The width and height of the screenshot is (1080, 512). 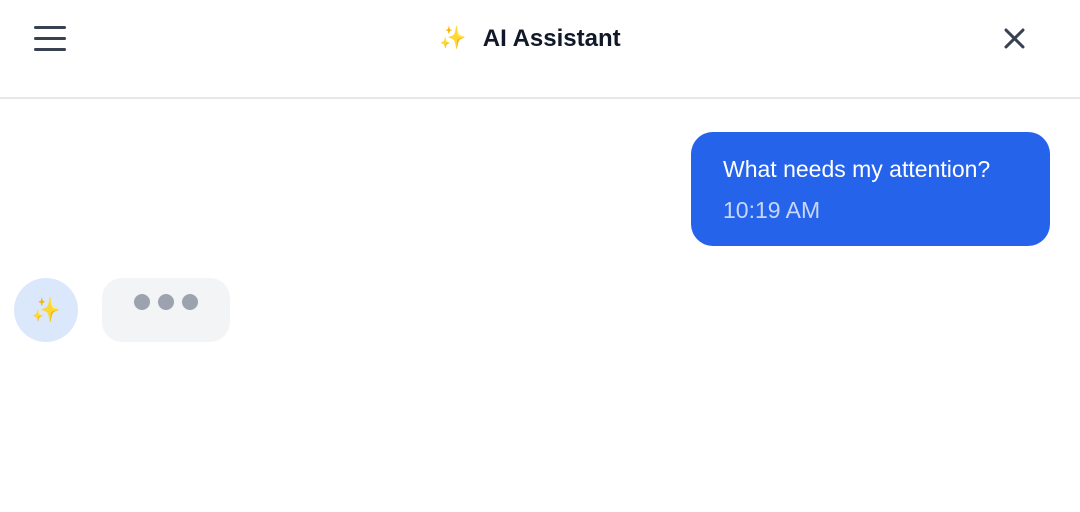 I want to click on typing-indicator, so click(x=166, y=310).